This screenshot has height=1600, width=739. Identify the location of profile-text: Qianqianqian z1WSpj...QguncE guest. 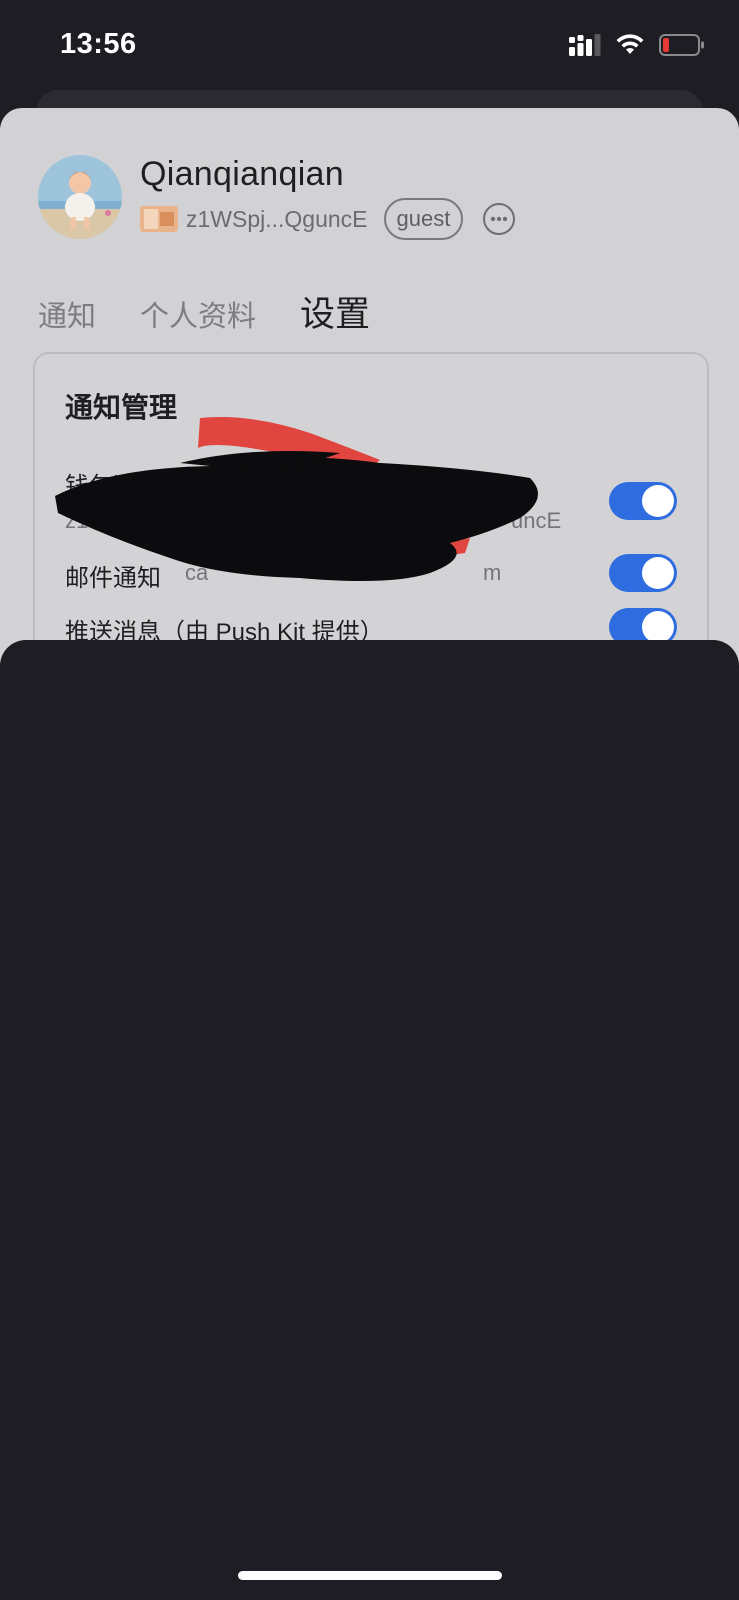
(328, 197).